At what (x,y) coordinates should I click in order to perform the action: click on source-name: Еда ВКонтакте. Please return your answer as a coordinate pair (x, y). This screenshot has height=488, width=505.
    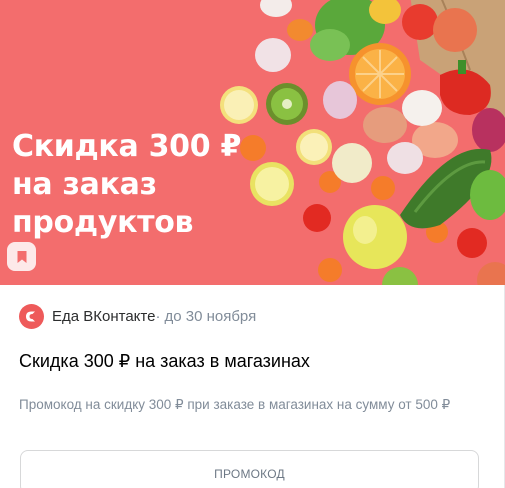
    Looking at the image, I should click on (103, 316).